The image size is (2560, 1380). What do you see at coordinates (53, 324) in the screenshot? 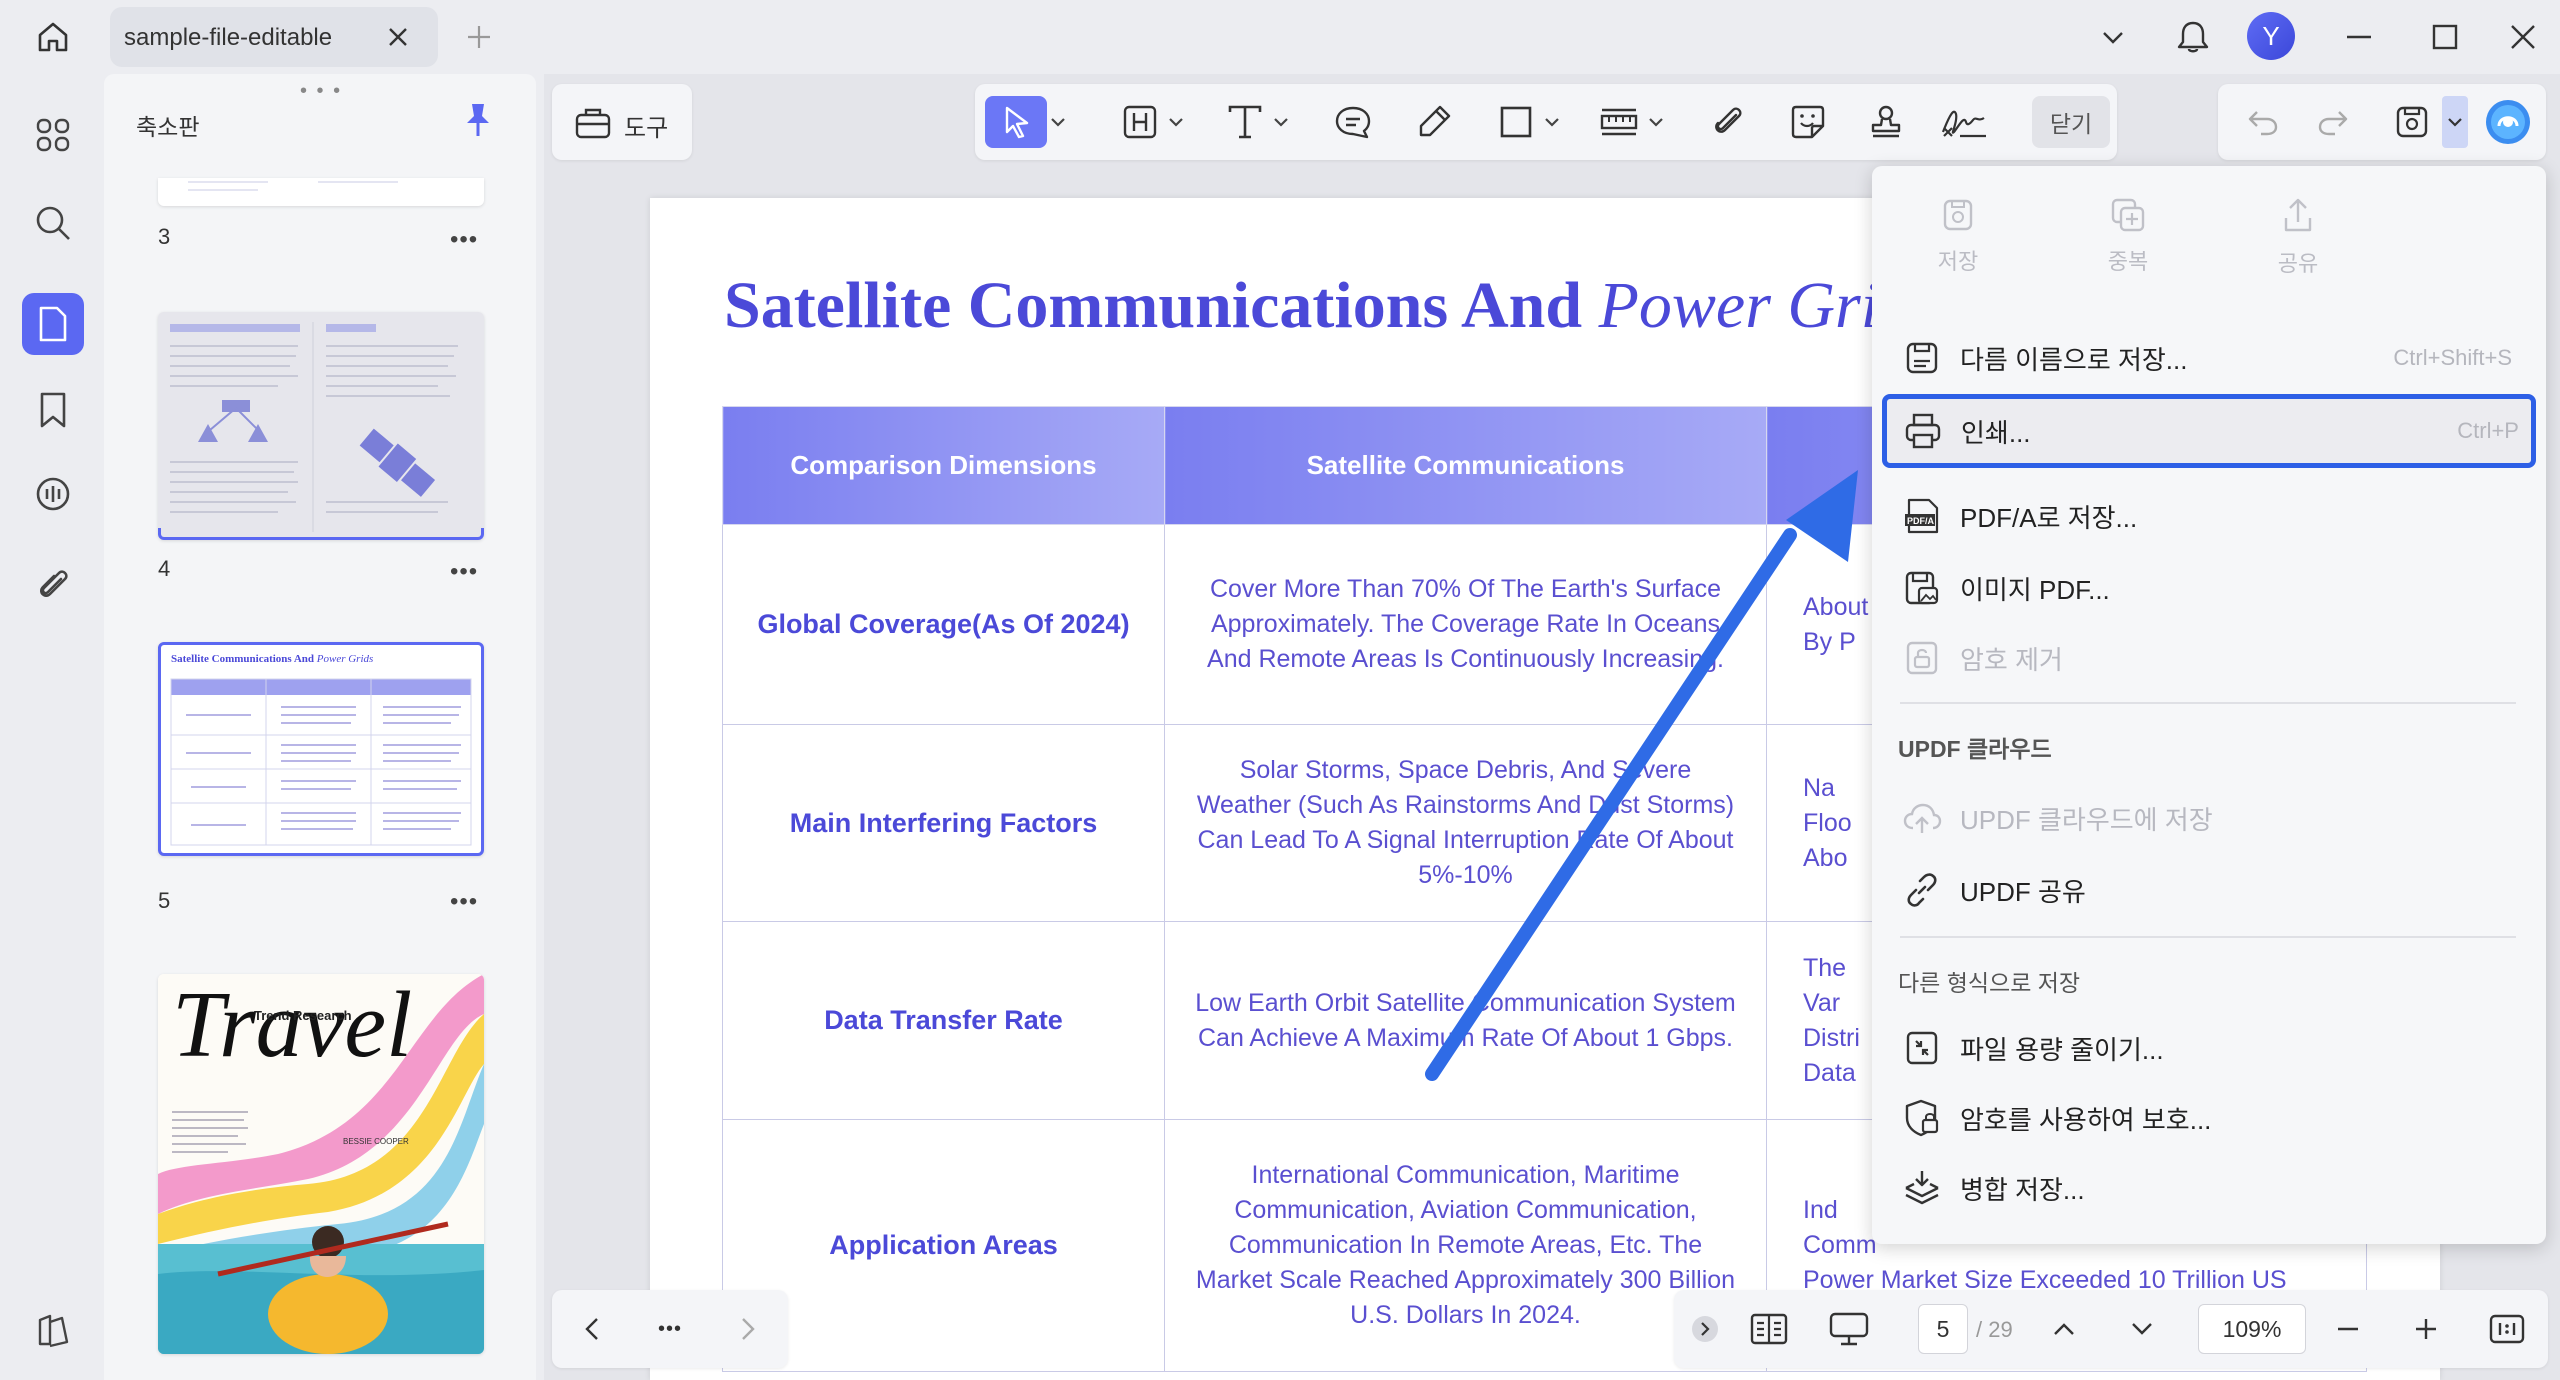
I see `pages-icon` at bounding box center [53, 324].